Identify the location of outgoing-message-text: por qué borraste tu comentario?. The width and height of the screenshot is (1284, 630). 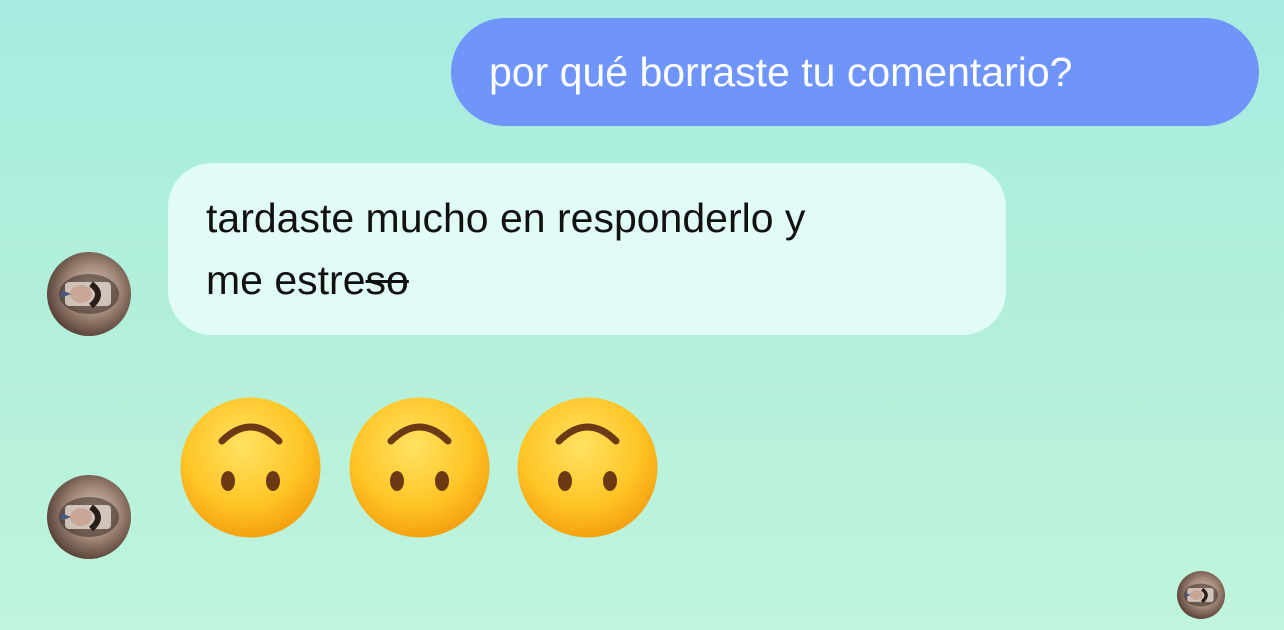
(781, 72).